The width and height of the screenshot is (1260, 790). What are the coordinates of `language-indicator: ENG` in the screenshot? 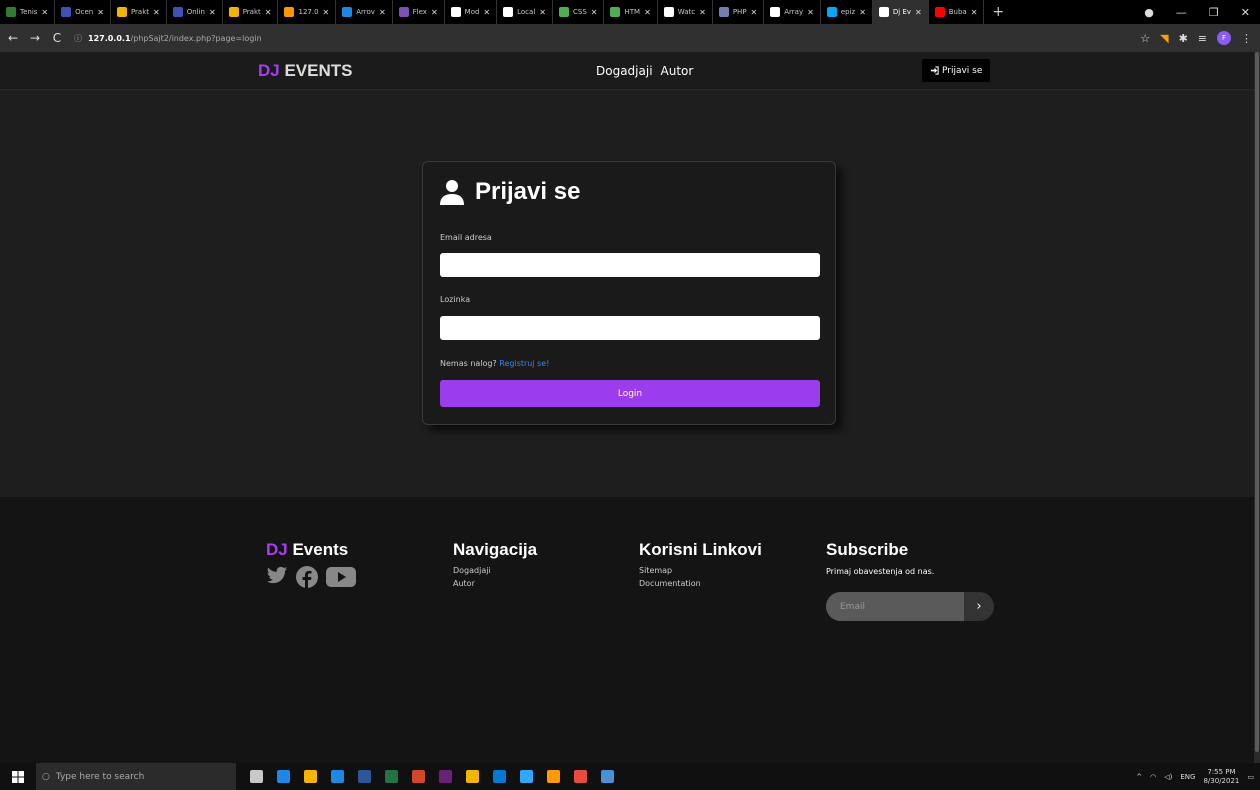 It's located at (1187, 777).